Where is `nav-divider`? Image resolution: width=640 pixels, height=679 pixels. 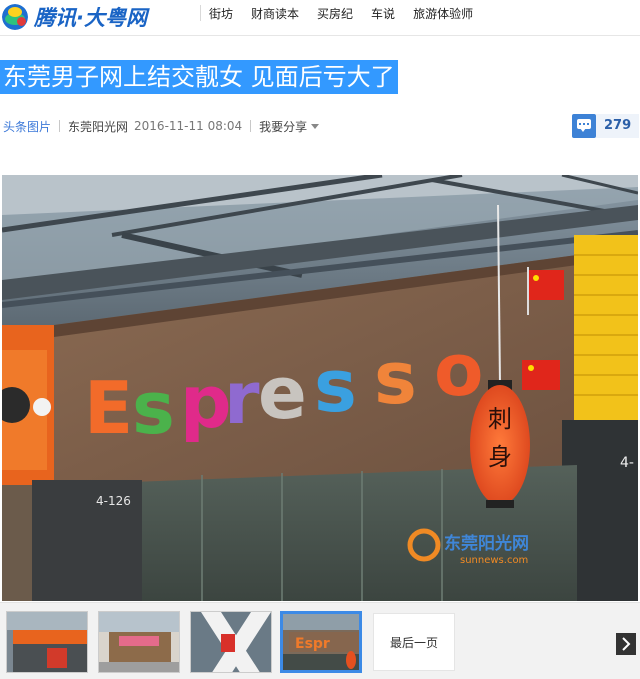 nav-divider is located at coordinates (200, 13).